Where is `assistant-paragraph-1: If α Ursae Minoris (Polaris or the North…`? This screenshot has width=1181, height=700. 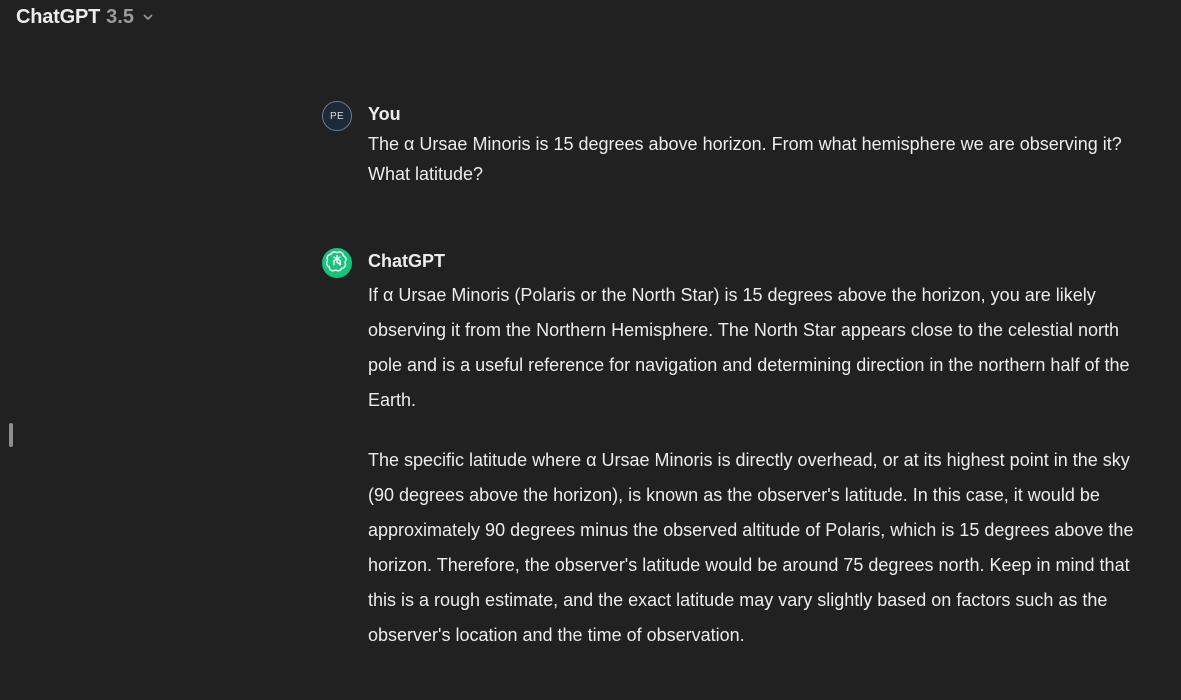
assistant-paragraph-1: If α Ursae Minoris (Polaris or the North… is located at coordinates (749, 347).